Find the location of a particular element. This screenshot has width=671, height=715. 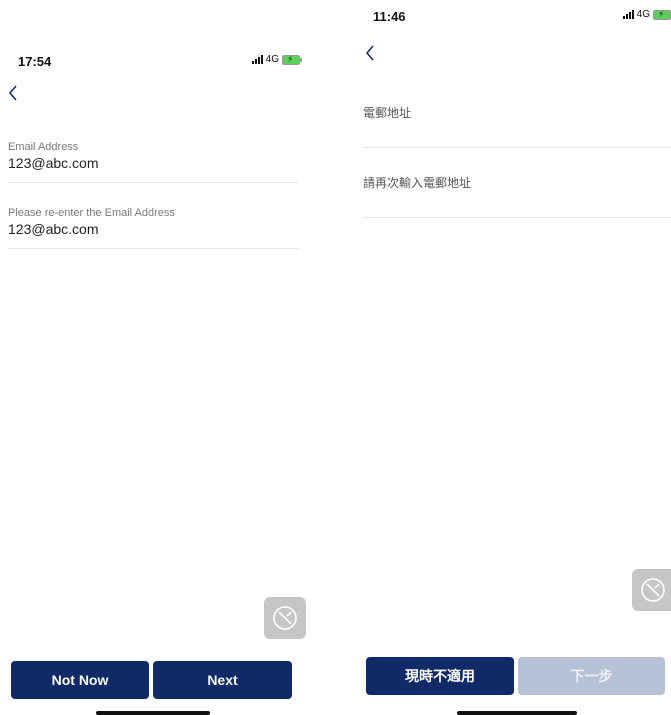

confirm-email-value: 123@abc.com is located at coordinates (53, 229).